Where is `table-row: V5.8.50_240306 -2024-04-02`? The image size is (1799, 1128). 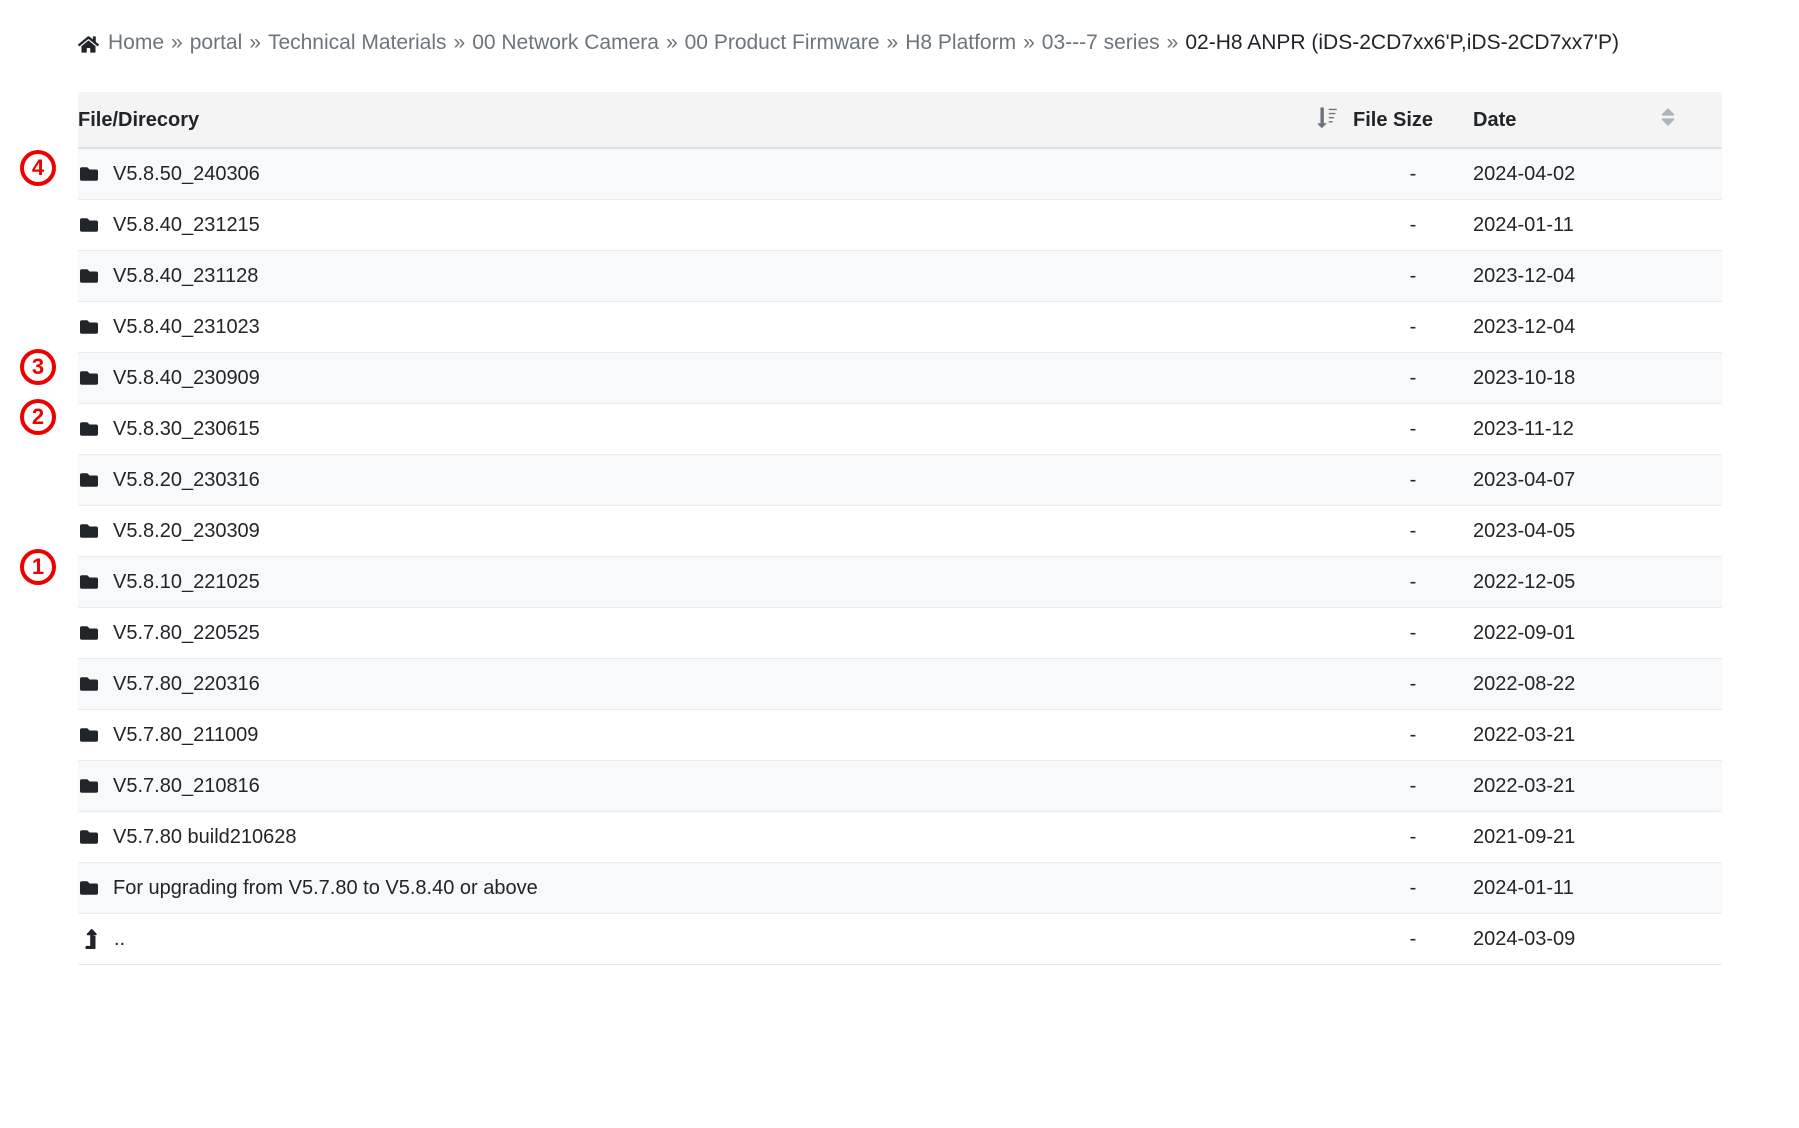
table-row: V5.8.50_240306 -2024-04-02 is located at coordinates (900, 174).